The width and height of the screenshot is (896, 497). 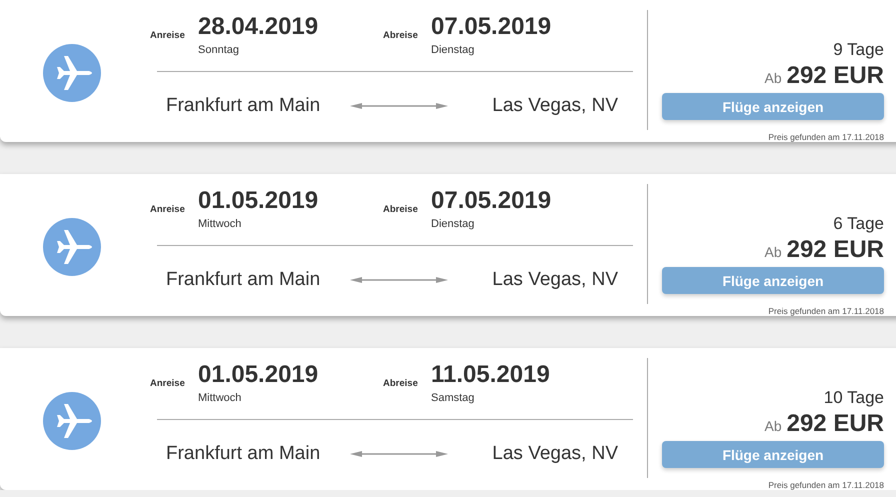 What do you see at coordinates (490, 375) in the screenshot?
I see `date: 11.05.2019` at bounding box center [490, 375].